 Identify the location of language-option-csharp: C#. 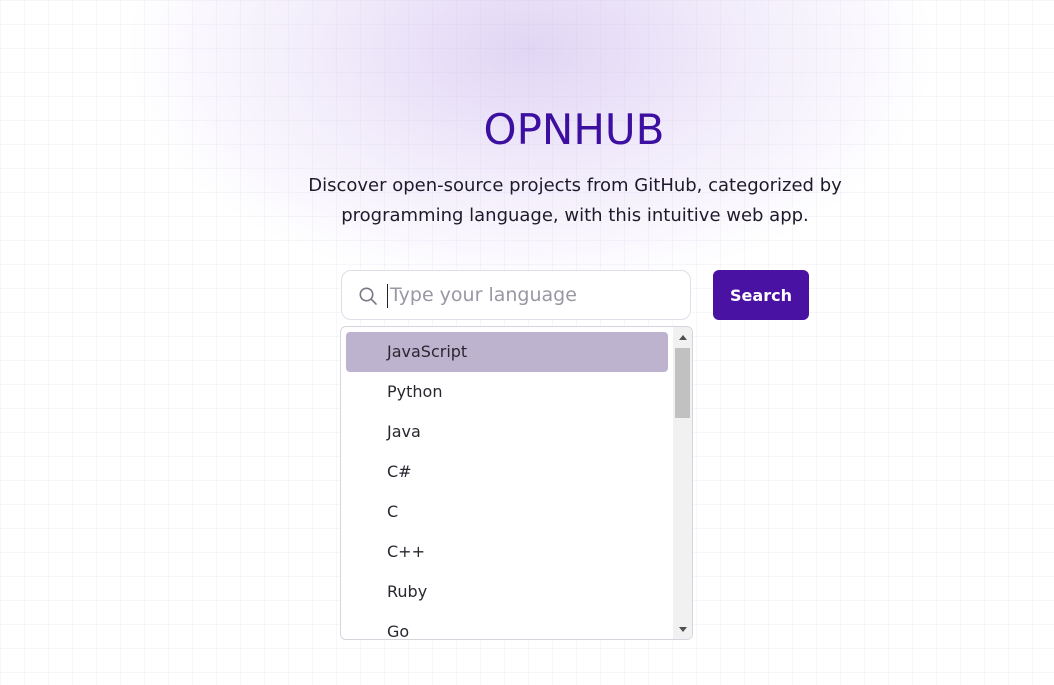
(507, 472).